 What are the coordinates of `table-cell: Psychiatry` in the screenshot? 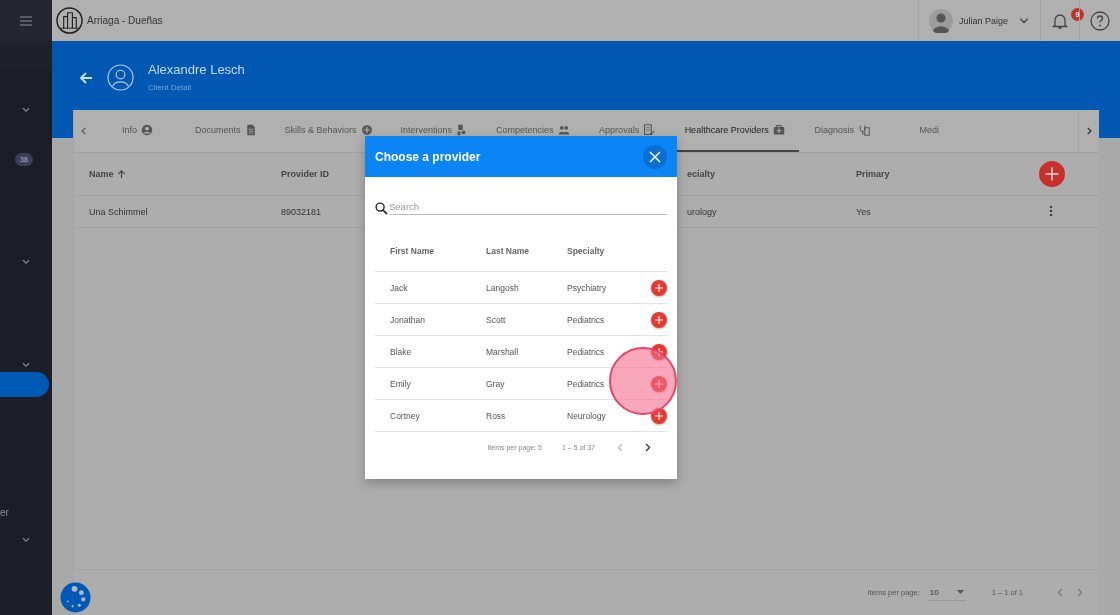 It's located at (587, 287).